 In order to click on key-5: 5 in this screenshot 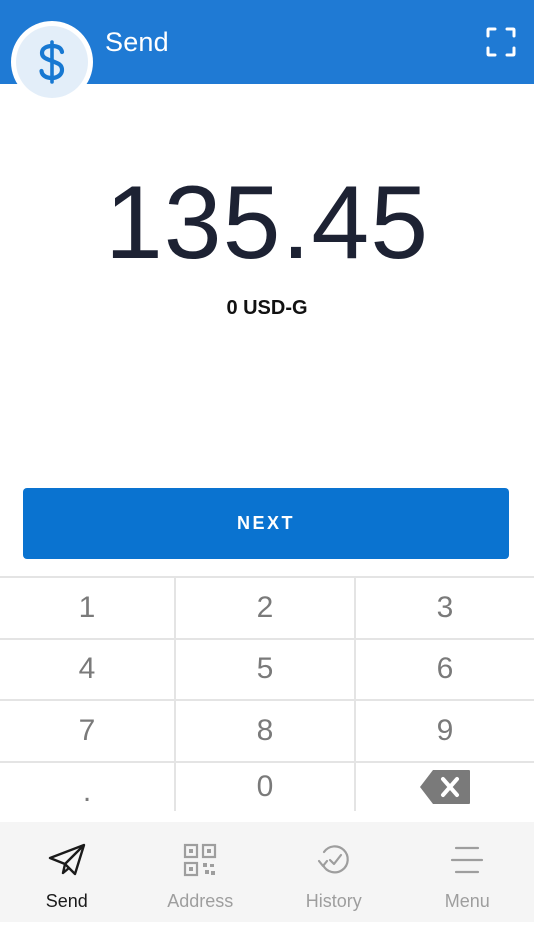, I will do `click(266, 669)`.